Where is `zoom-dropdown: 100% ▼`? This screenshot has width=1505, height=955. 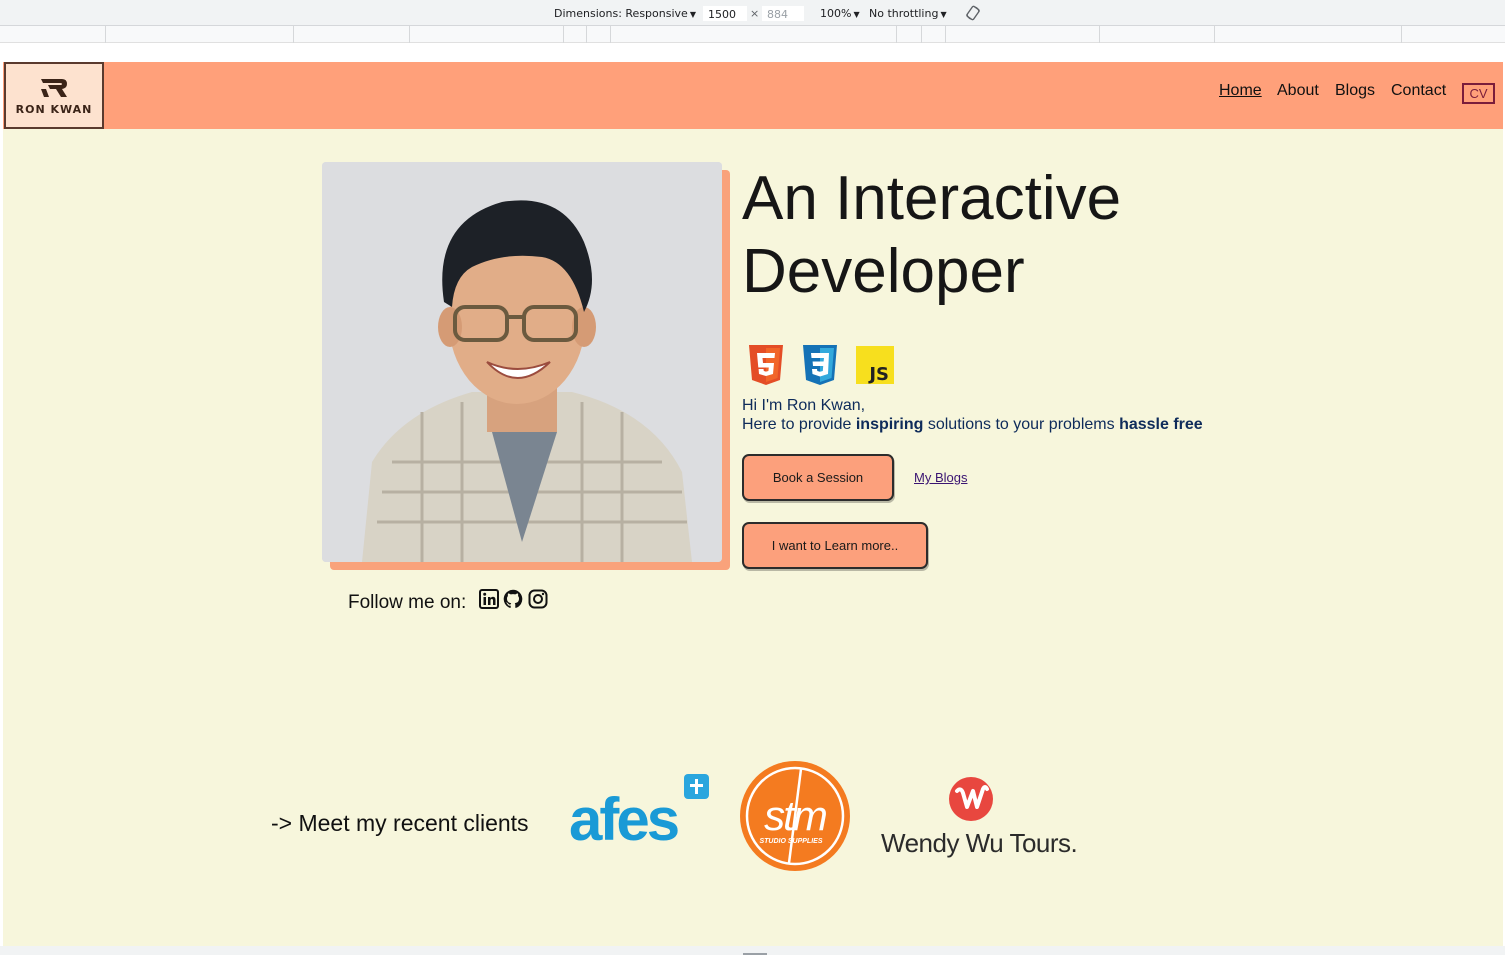 zoom-dropdown: 100% ▼ is located at coordinates (840, 13).